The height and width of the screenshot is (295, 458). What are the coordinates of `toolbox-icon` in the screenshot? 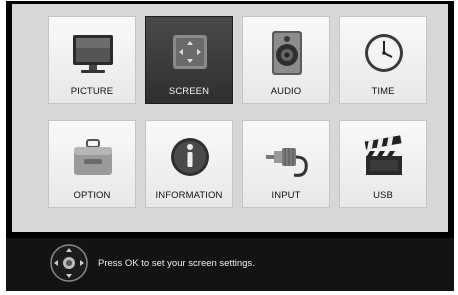 It's located at (93, 157).